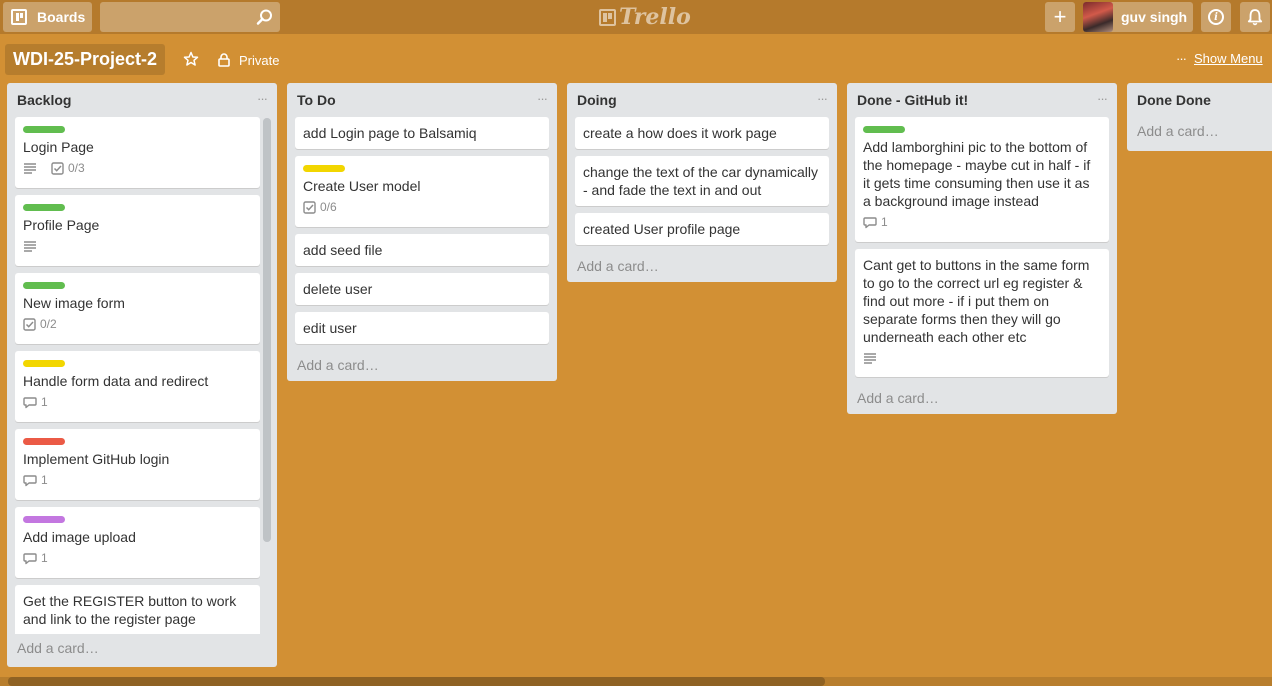  I want to click on card-title: Login Page, so click(58, 147).